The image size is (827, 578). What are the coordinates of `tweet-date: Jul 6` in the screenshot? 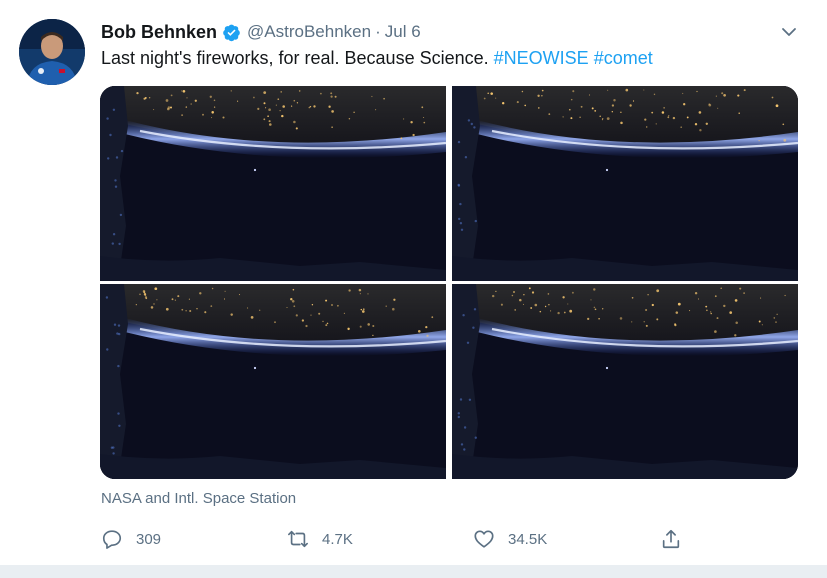 It's located at (403, 32).